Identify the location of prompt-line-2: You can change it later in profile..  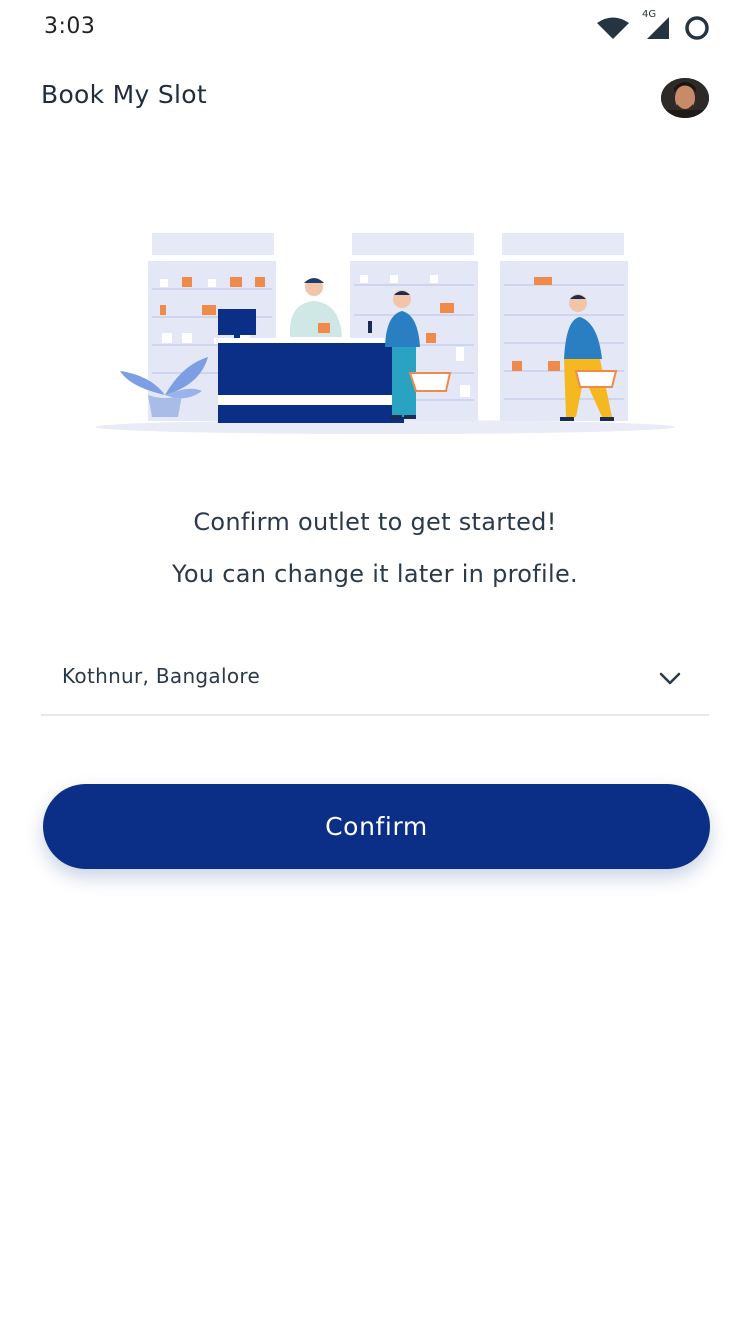
(375, 574).